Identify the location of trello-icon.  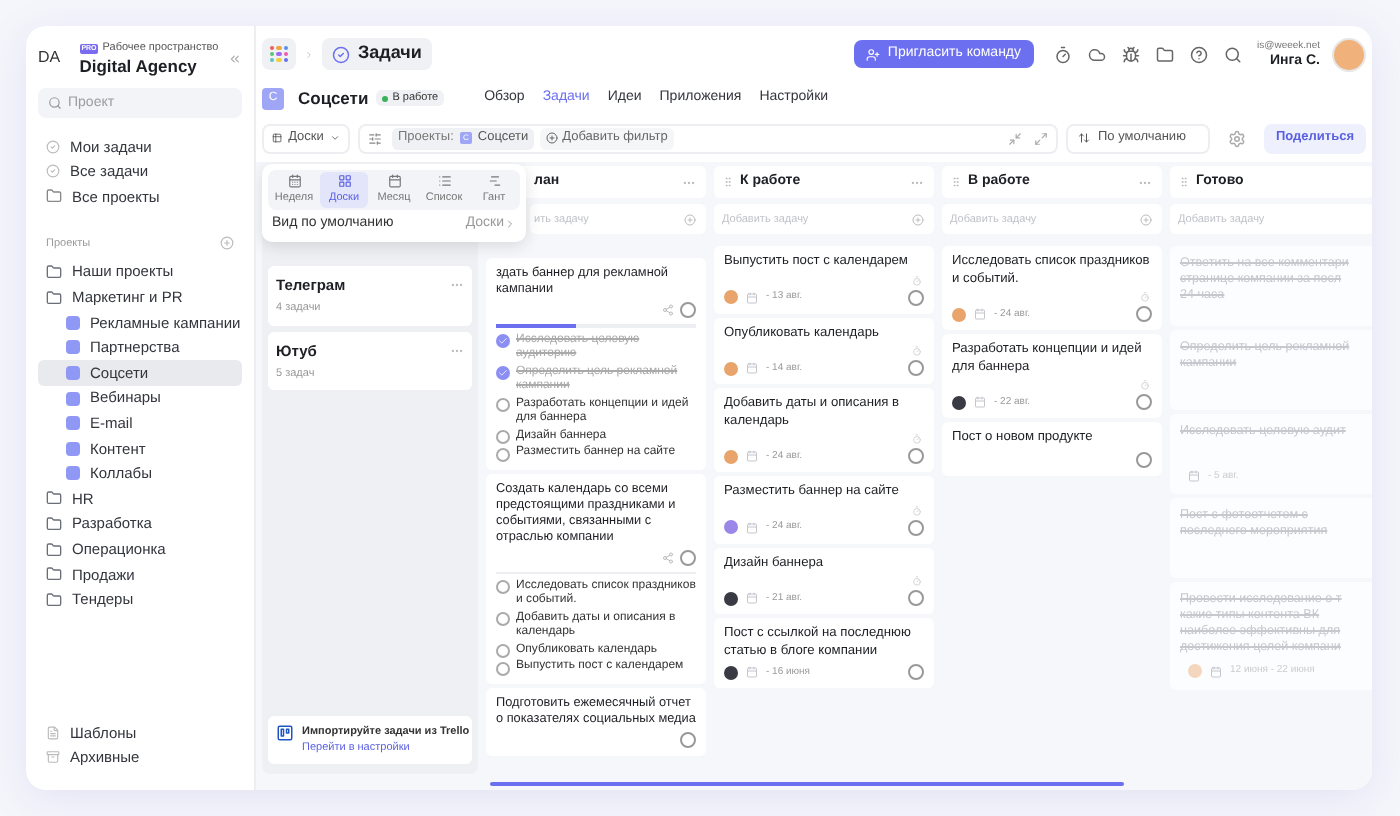
(285, 732).